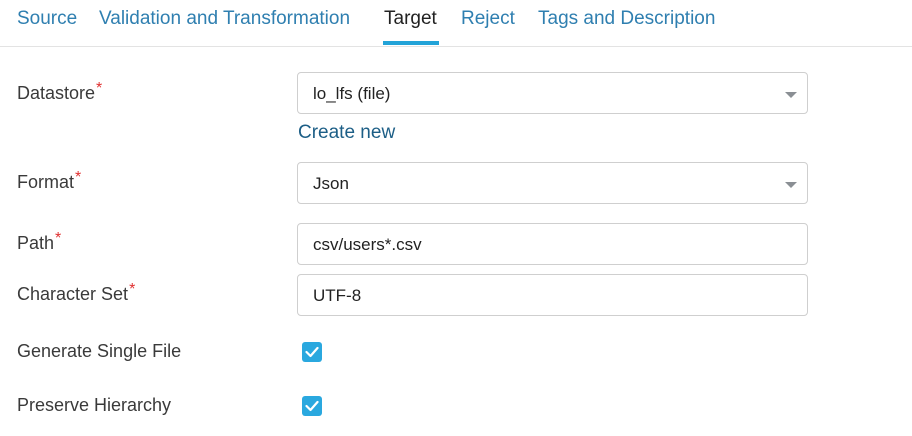 Image resolution: width=912 pixels, height=436 pixels. What do you see at coordinates (36, 243) in the screenshot?
I see `path-label-text: Path` at bounding box center [36, 243].